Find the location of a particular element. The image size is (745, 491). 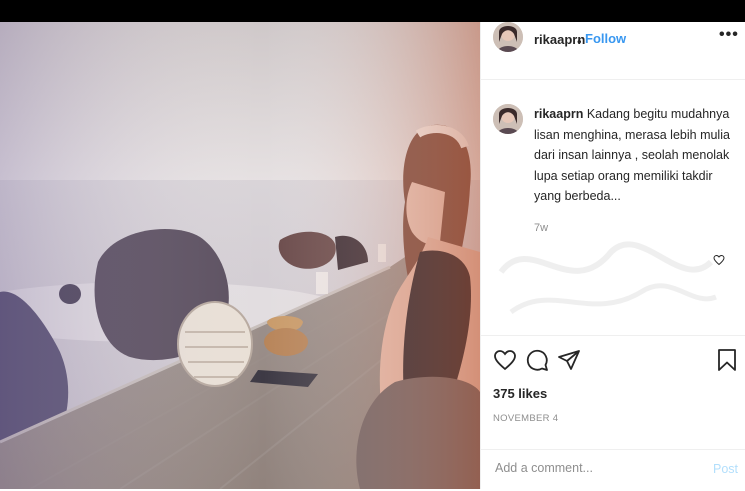

bookmark-icon is located at coordinates (727, 360).